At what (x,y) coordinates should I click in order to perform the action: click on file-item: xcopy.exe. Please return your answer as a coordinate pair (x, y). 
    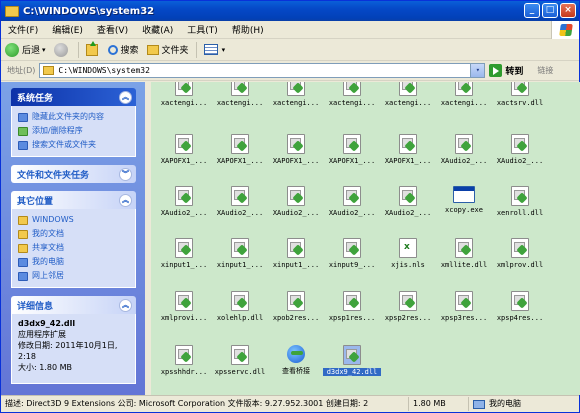
    Looking at the image, I should click on (464, 200).